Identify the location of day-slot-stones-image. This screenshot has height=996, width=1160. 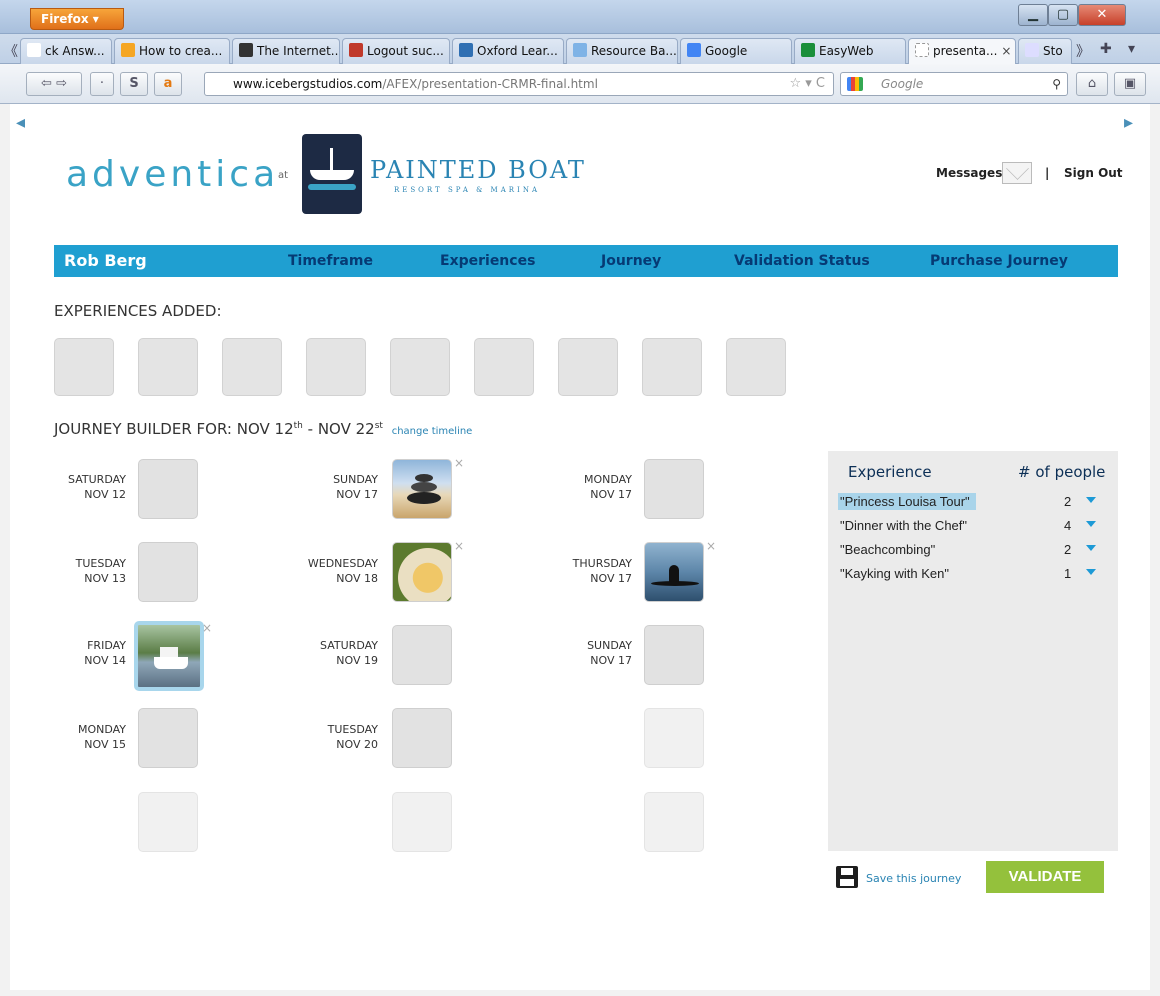
(422, 489).